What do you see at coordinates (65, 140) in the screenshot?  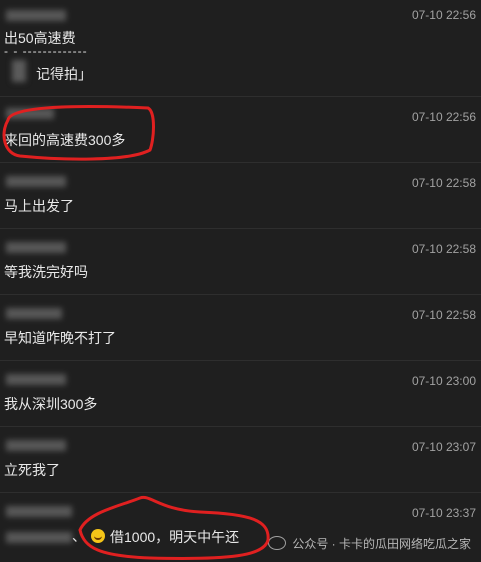 I see `message-text: 来回的高速费300多` at bounding box center [65, 140].